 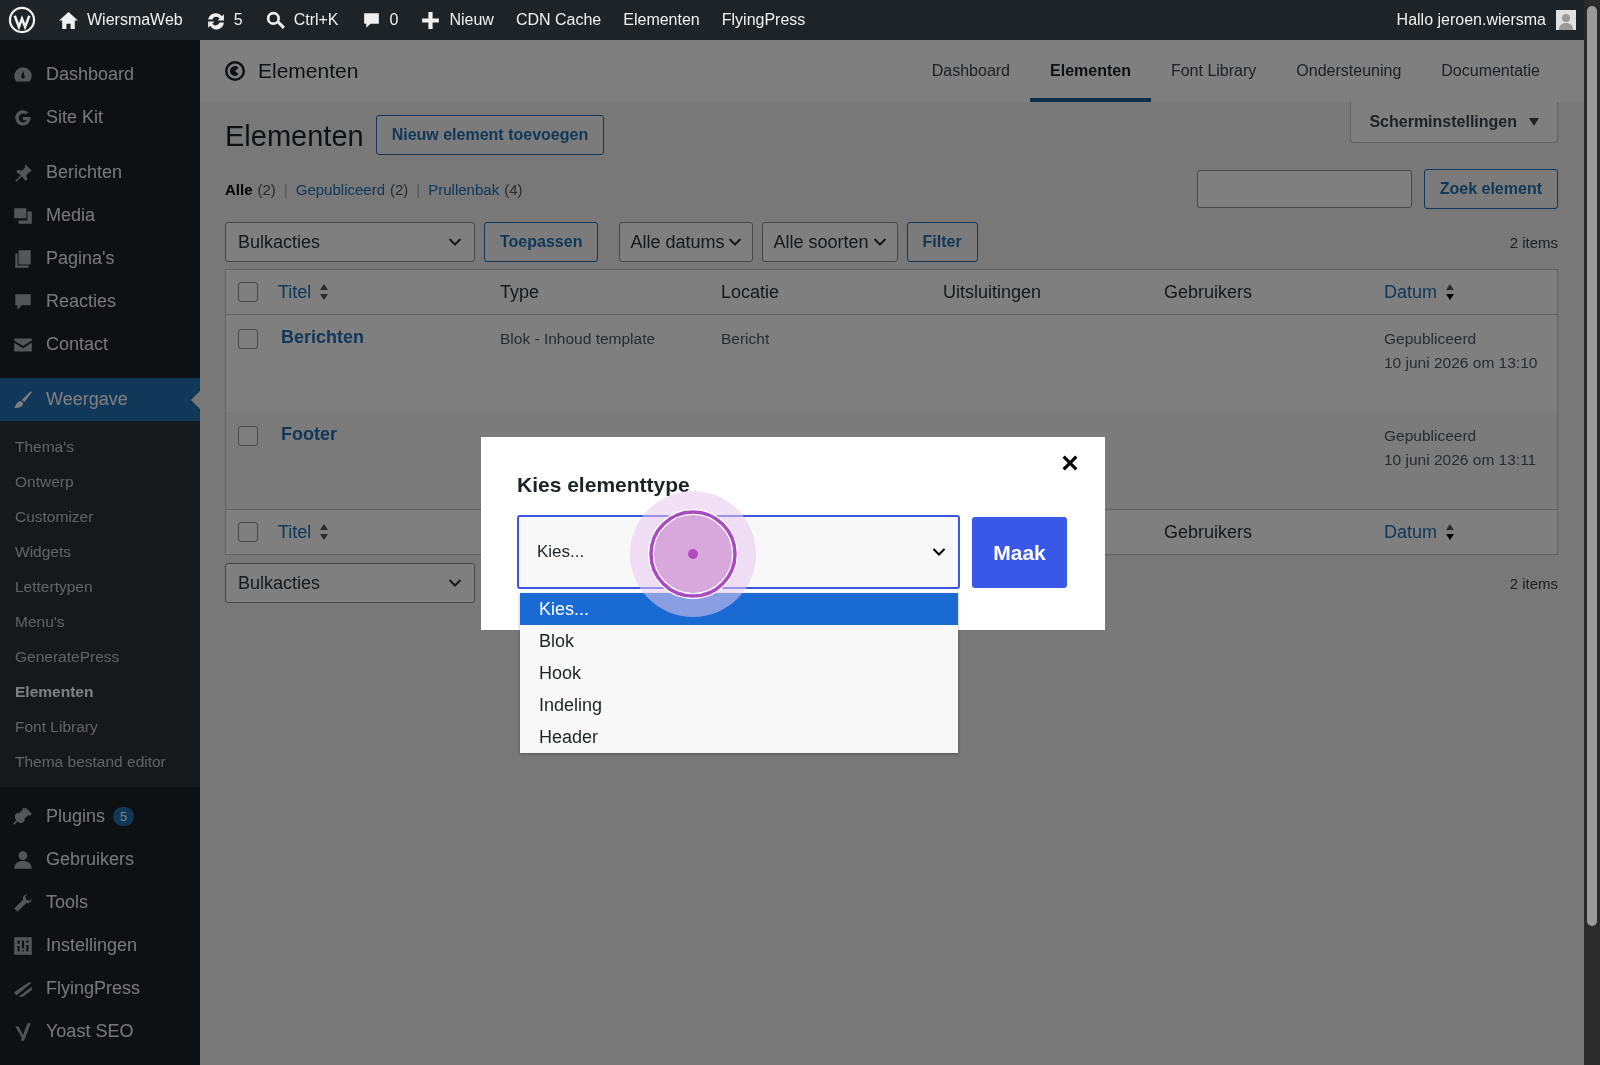 I want to click on filter-link: Prullenbak, so click(x=464, y=189).